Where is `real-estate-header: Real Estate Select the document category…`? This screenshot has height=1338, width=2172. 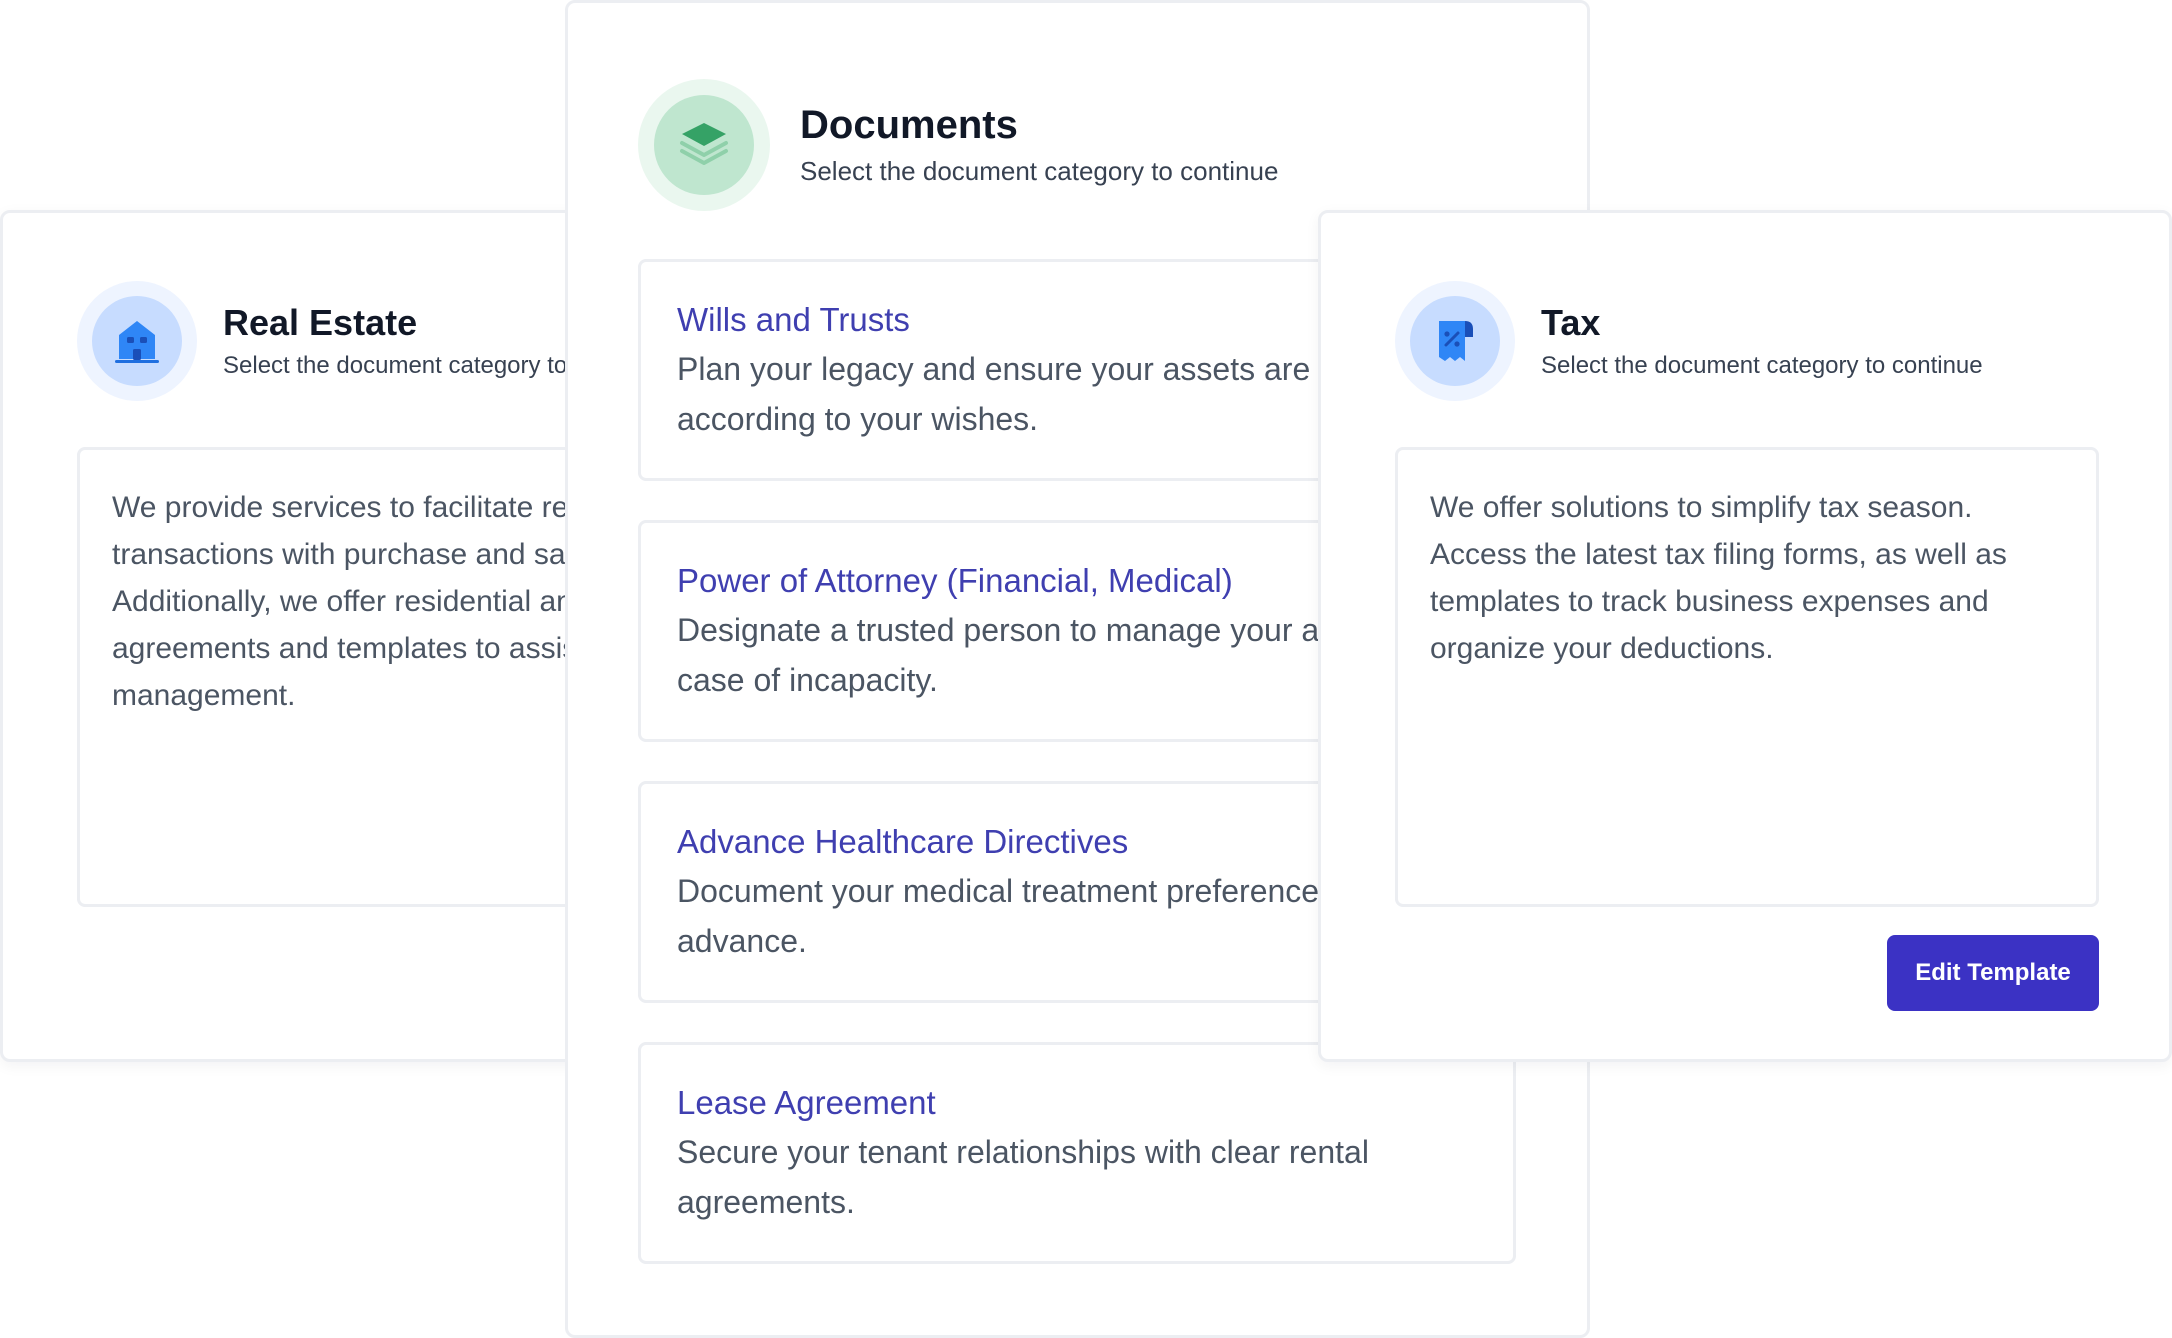 real-estate-header: Real Estate Select the document category… is located at coordinates (337, 341).